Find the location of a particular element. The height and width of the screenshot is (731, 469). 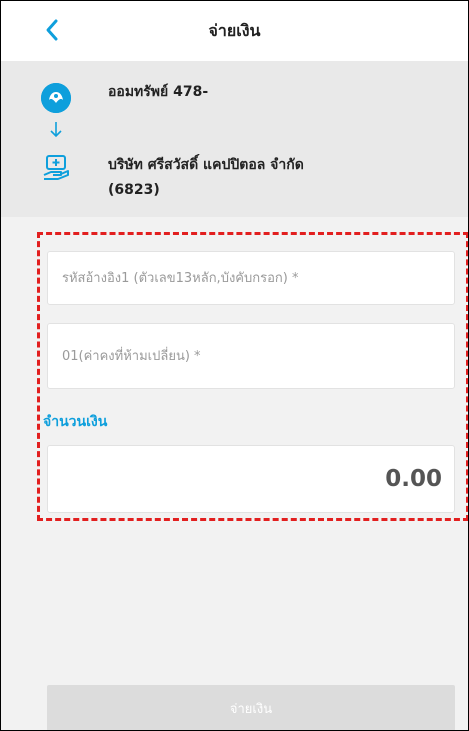

pay-button: จ่ายเงิน is located at coordinates (251, 707).